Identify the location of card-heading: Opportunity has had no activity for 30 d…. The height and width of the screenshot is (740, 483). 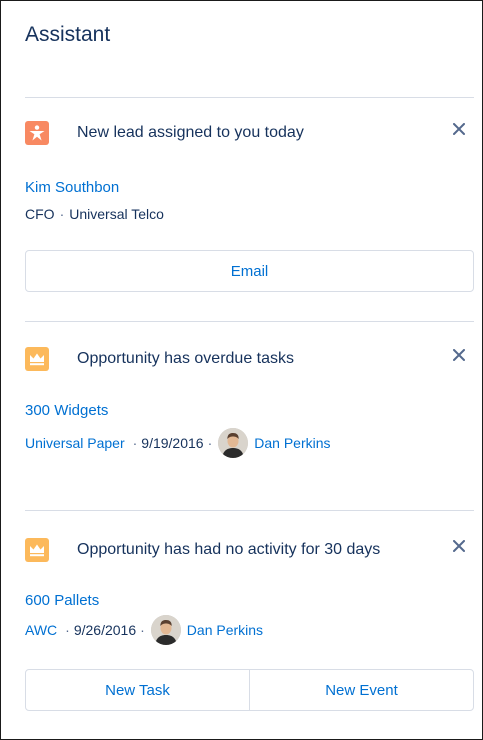
(229, 549).